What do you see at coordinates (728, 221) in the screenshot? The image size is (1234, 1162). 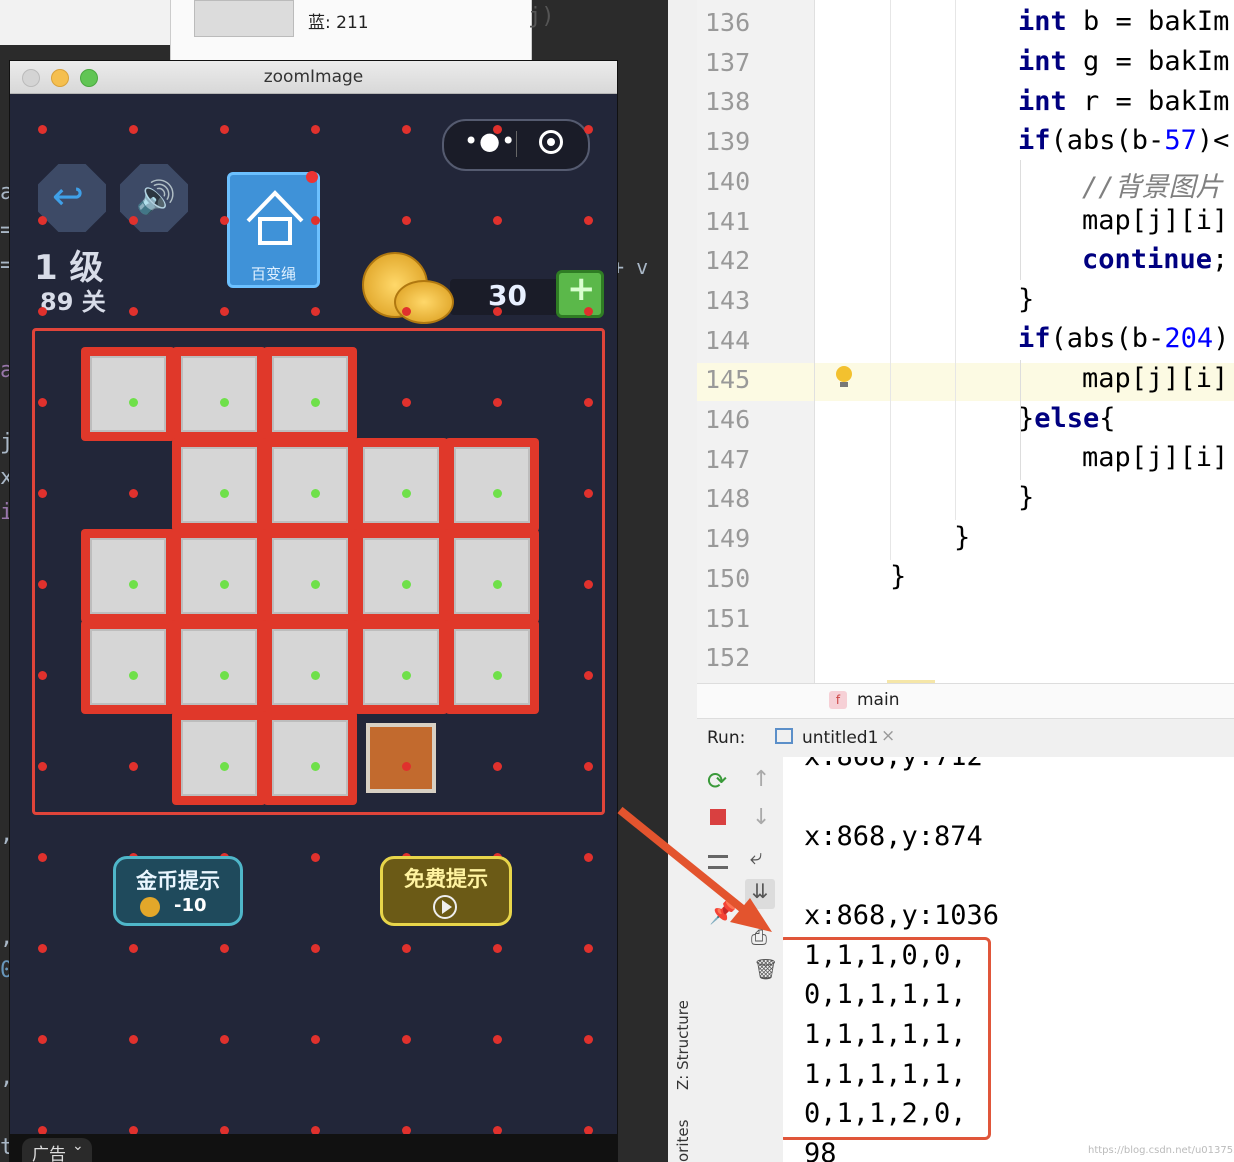 I see `line-number: 141` at bounding box center [728, 221].